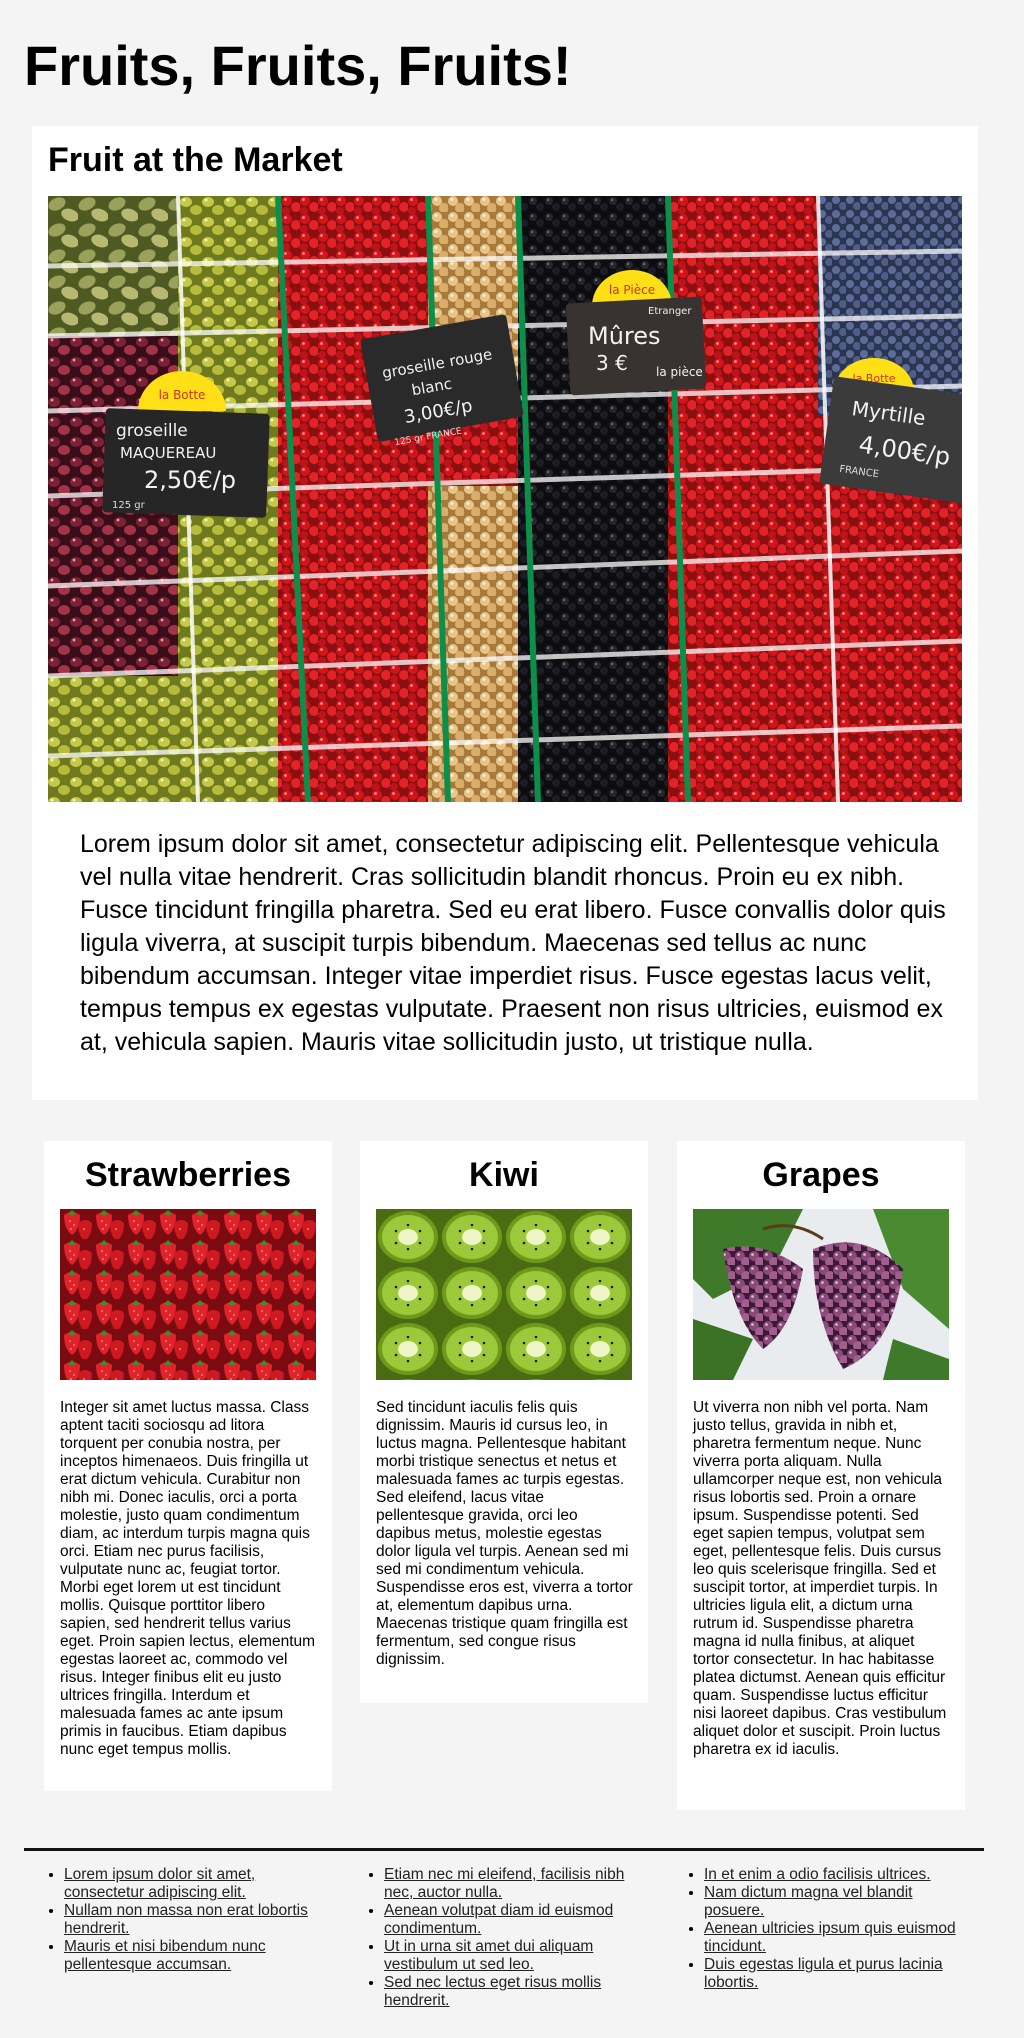 This screenshot has width=1024, height=2038. What do you see at coordinates (129, 505) in the screenshot?
I see `svg-text: 125 gr` at bounding box center [129, 505].